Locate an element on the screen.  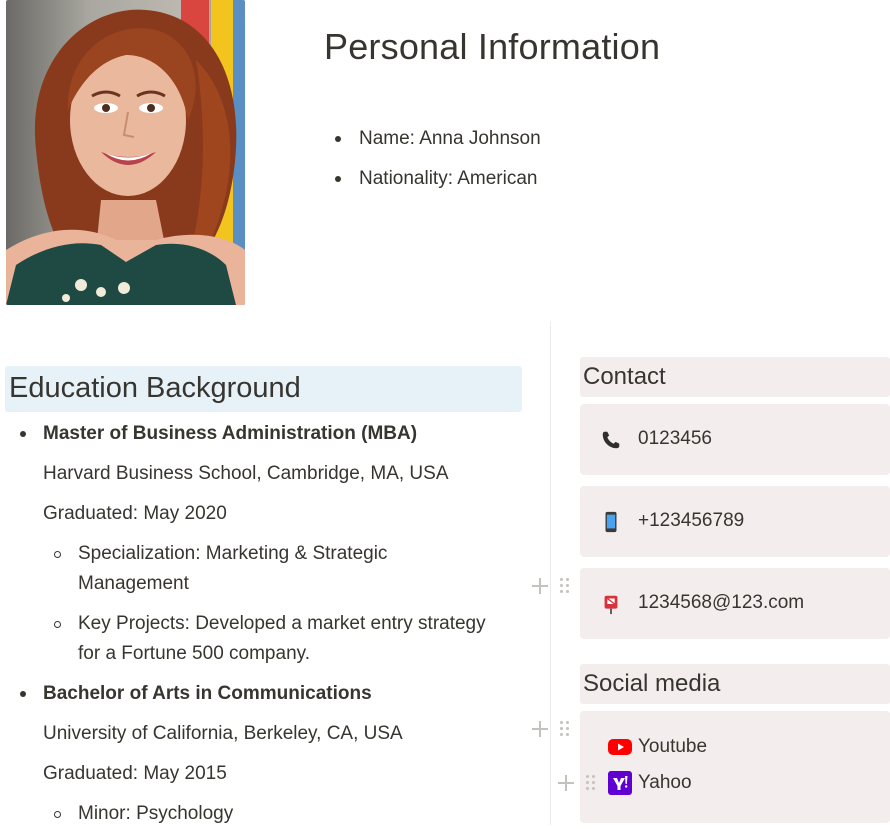
column-divider is located at coordinates (550, 573).